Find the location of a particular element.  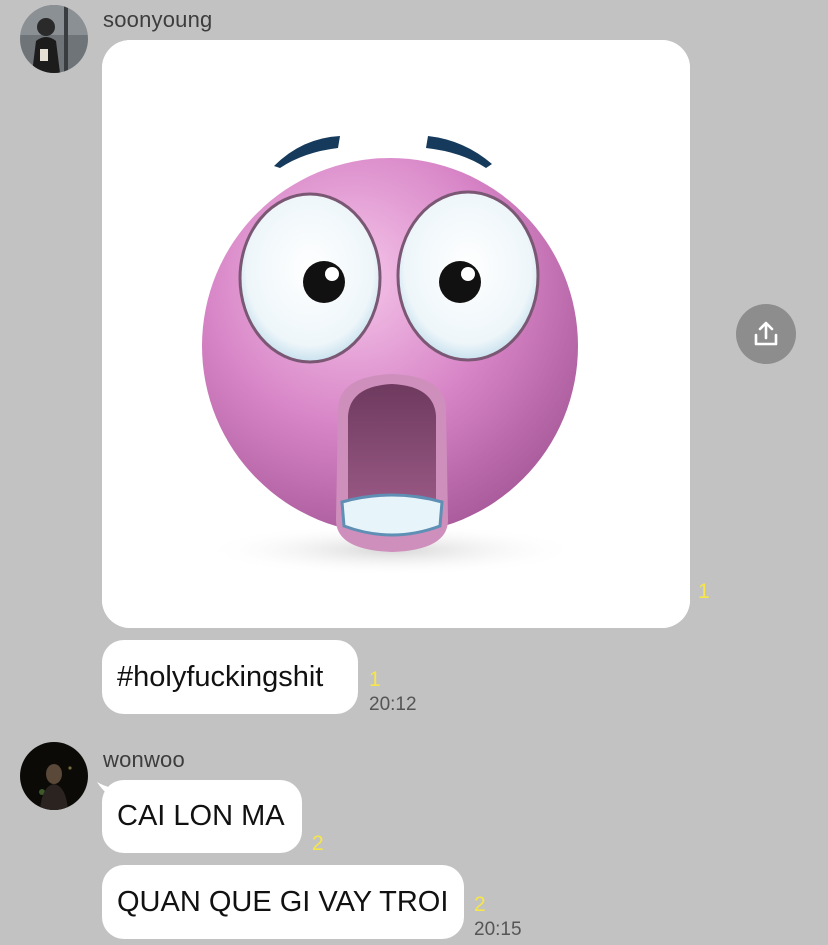

timestamp: 20:12 is located at coordinates (393, 704).